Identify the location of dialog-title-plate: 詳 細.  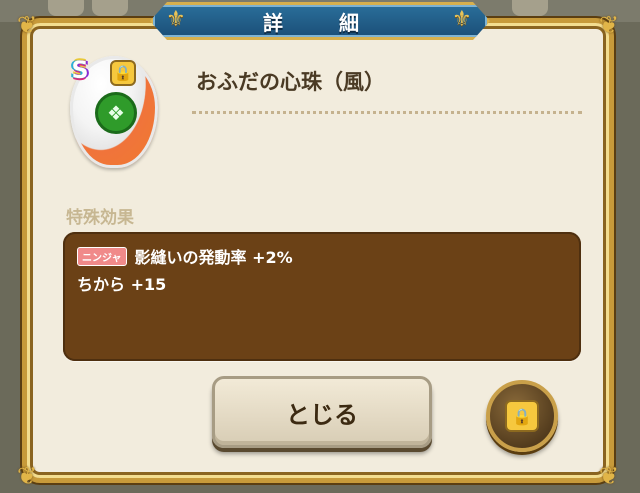
(320, 21).